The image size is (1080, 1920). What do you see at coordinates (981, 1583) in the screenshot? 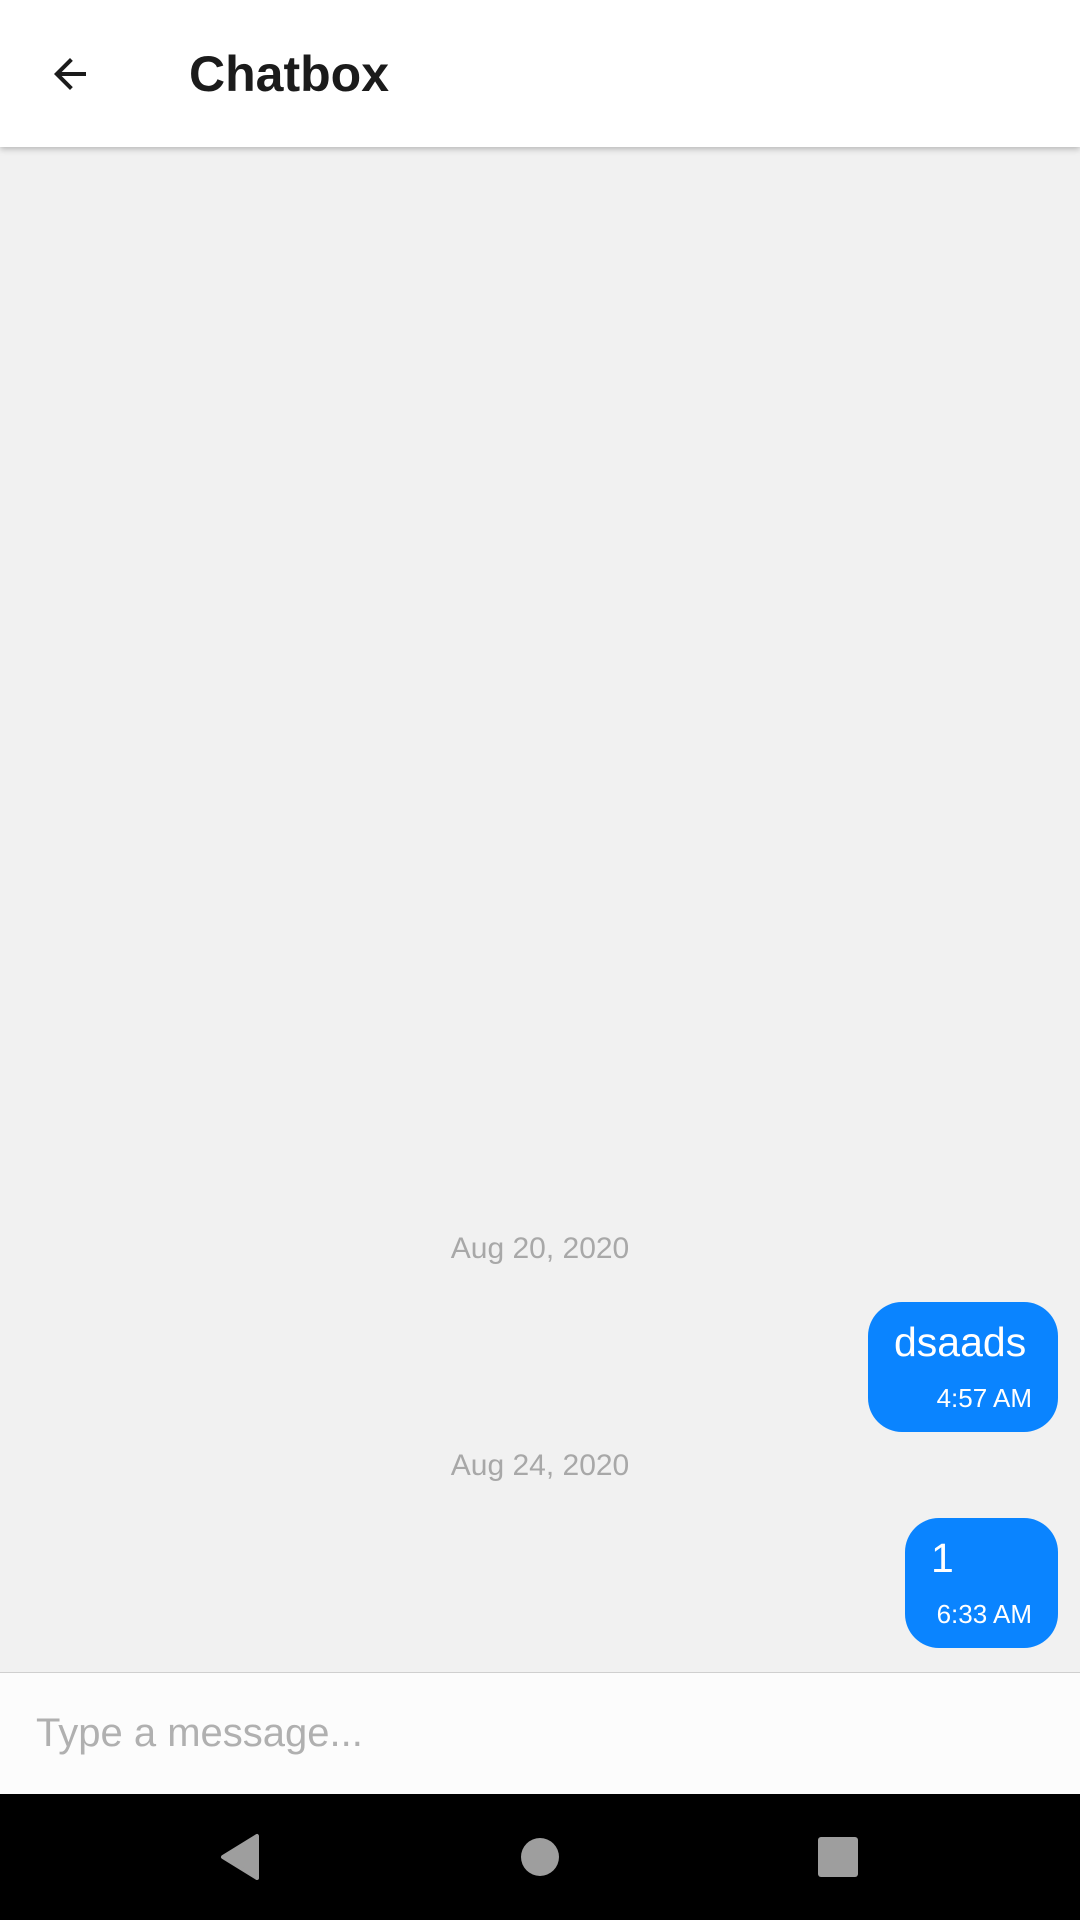
I see `message-bubble-outgoing: 1 6:33 AM` at bounding box center [981, 1583].